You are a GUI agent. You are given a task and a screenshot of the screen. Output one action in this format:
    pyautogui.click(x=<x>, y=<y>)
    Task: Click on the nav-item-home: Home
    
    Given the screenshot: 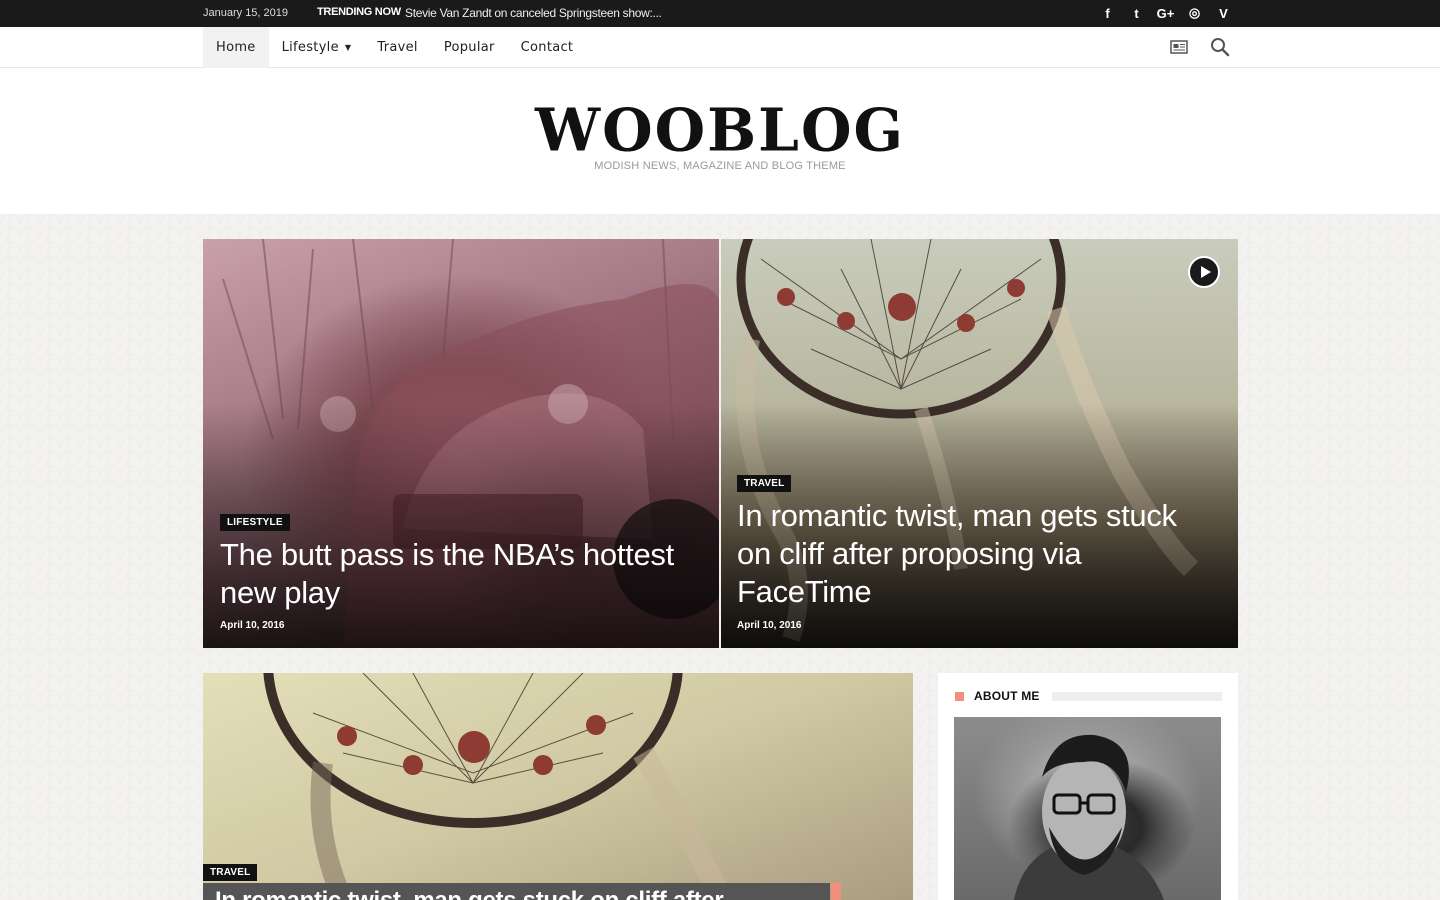 What is the action you would take?
    pyautogui.click(x=236, y=47)
    